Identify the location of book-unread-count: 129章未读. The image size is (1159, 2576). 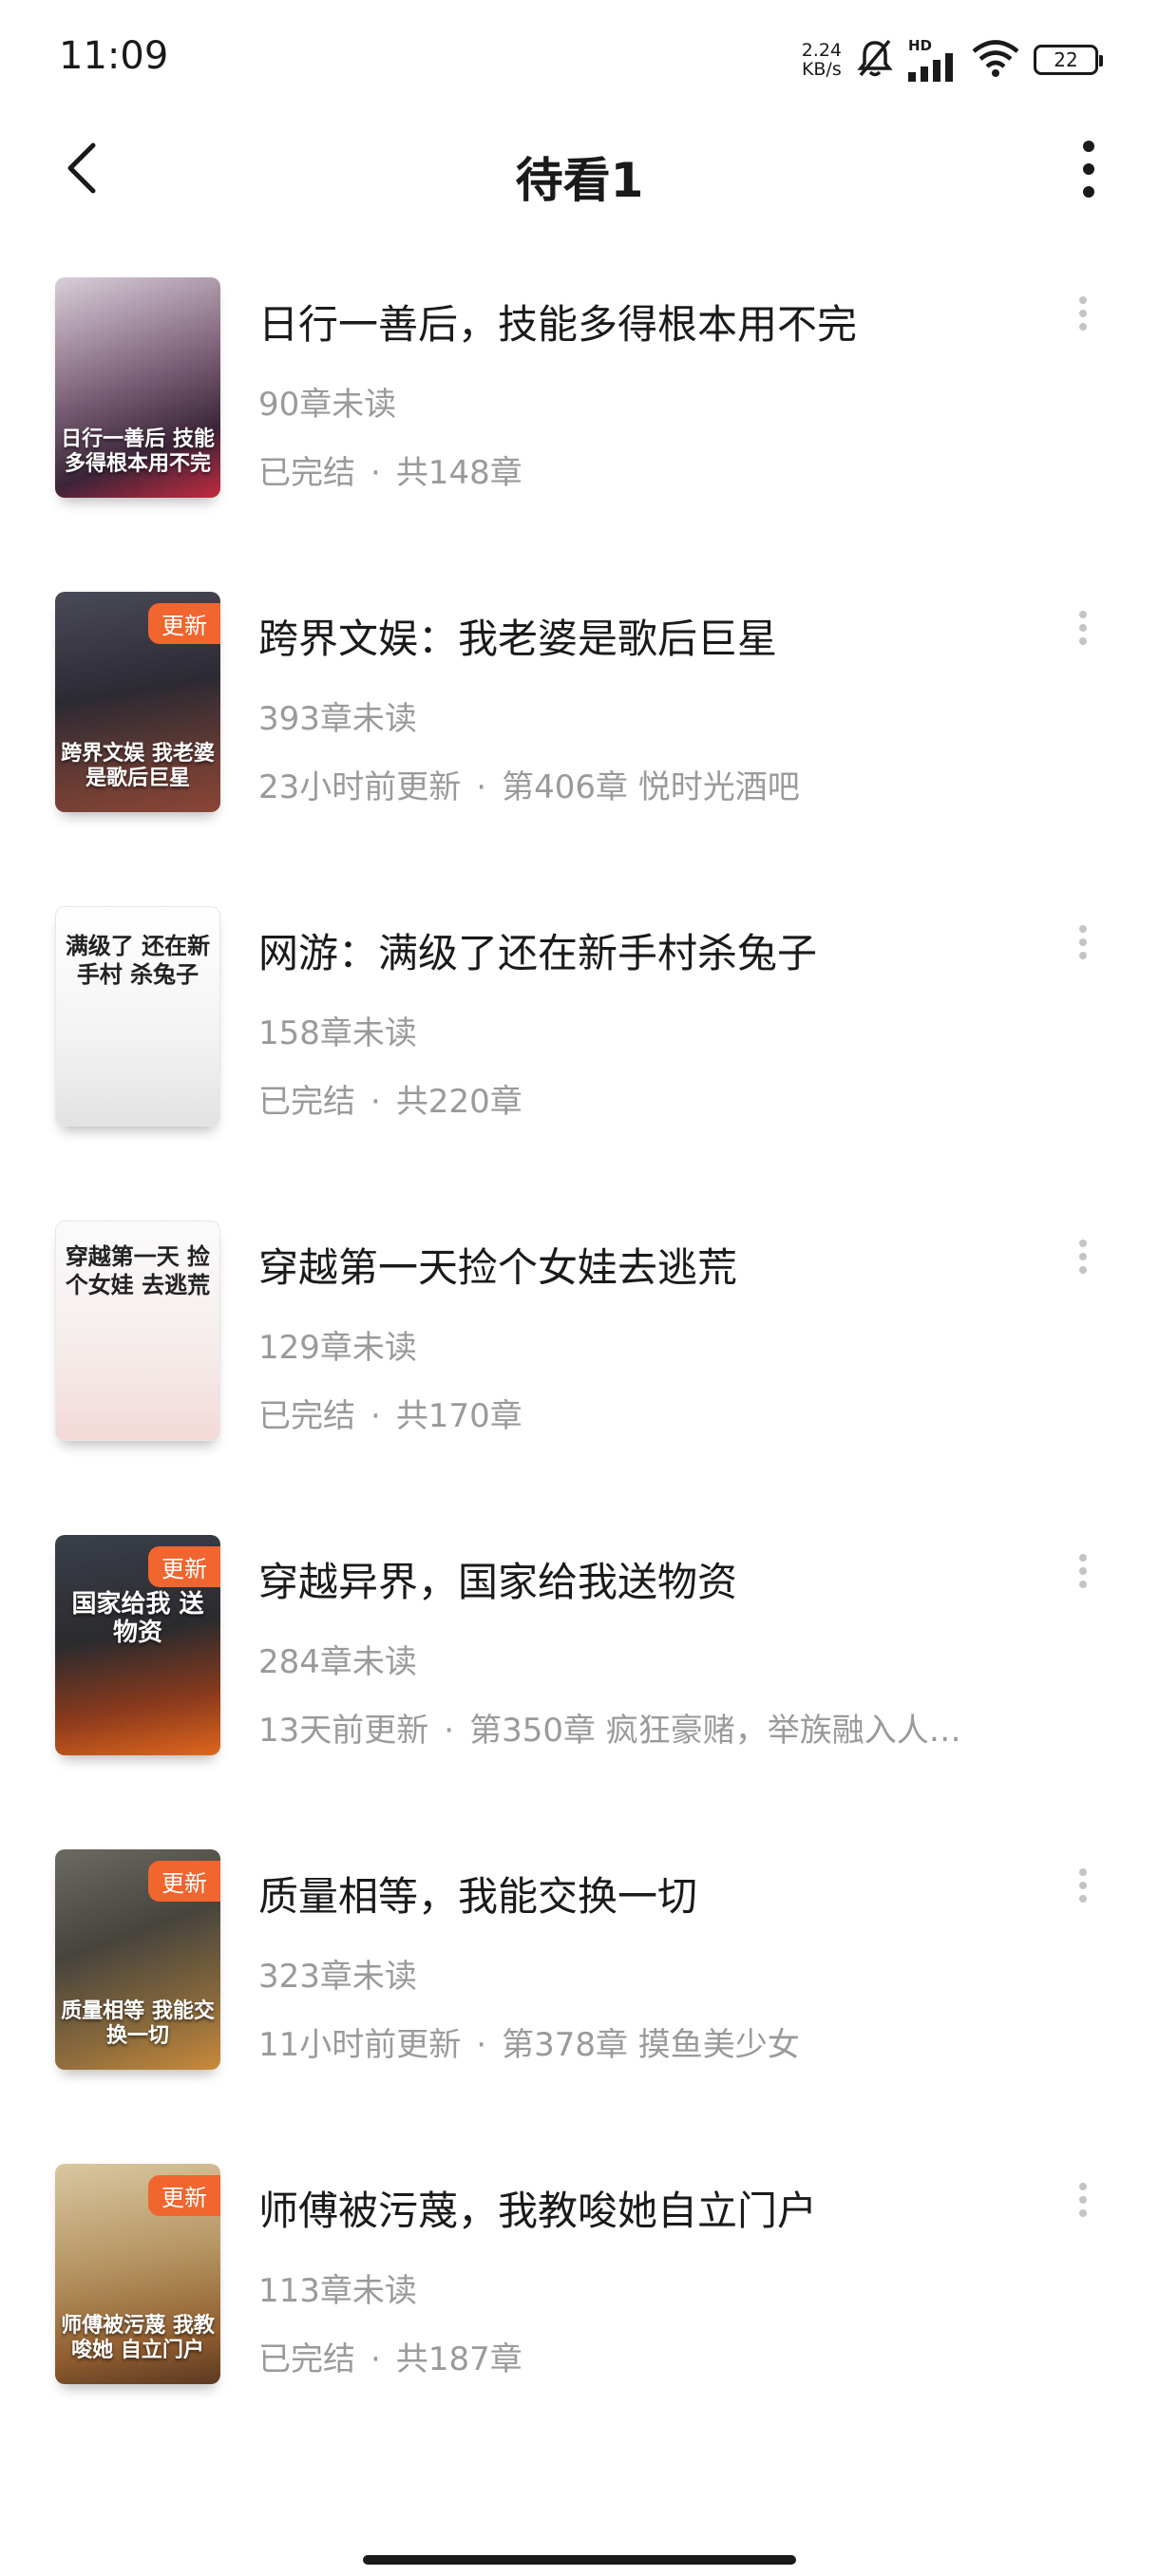
(337, 1348).